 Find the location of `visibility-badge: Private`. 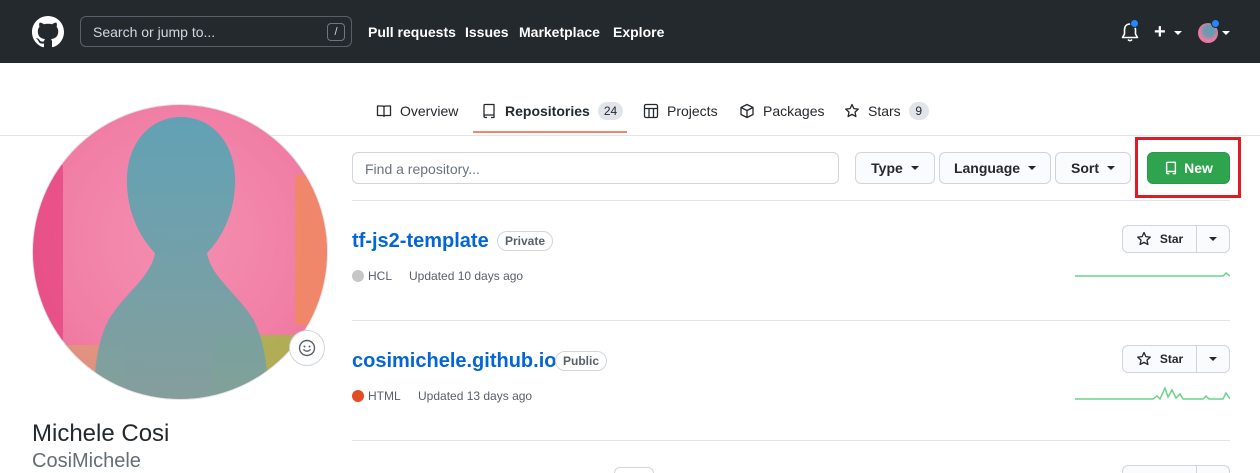

visibility-badge: Private is located at coordinates (525, 241).